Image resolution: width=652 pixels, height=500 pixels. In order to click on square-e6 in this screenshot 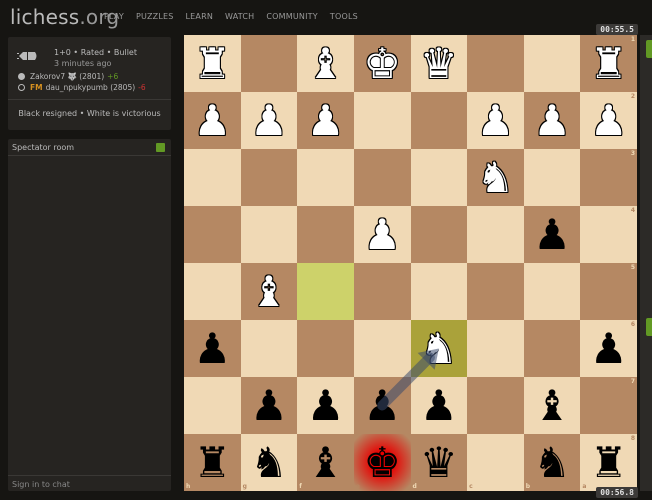, I will do `click(382, 348)`.